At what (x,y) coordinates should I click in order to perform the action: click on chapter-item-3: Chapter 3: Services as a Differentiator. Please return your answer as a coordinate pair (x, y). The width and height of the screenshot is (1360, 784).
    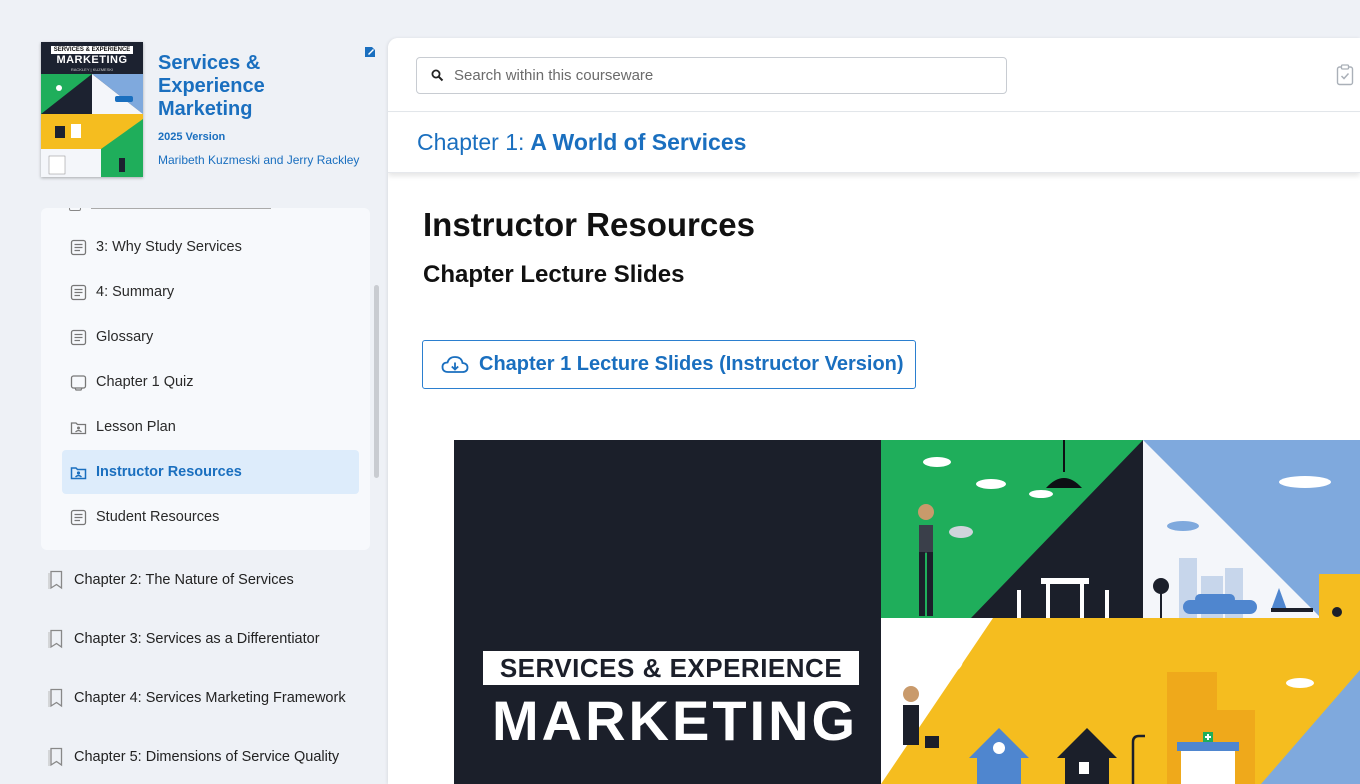
    Looking at the image, I should click on (213, 639).